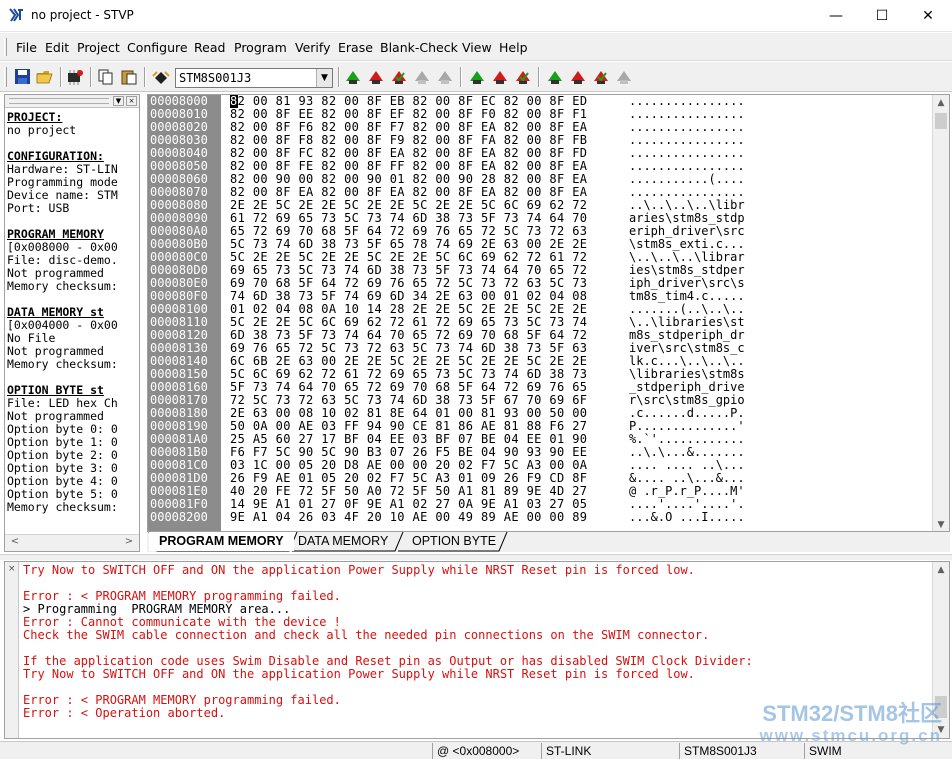 This screenshot has width=952, height=759. What do you see at coordinates (75, 77) in the screenshot?
I see `project-chip-icon` at bounding box center [75, 77].